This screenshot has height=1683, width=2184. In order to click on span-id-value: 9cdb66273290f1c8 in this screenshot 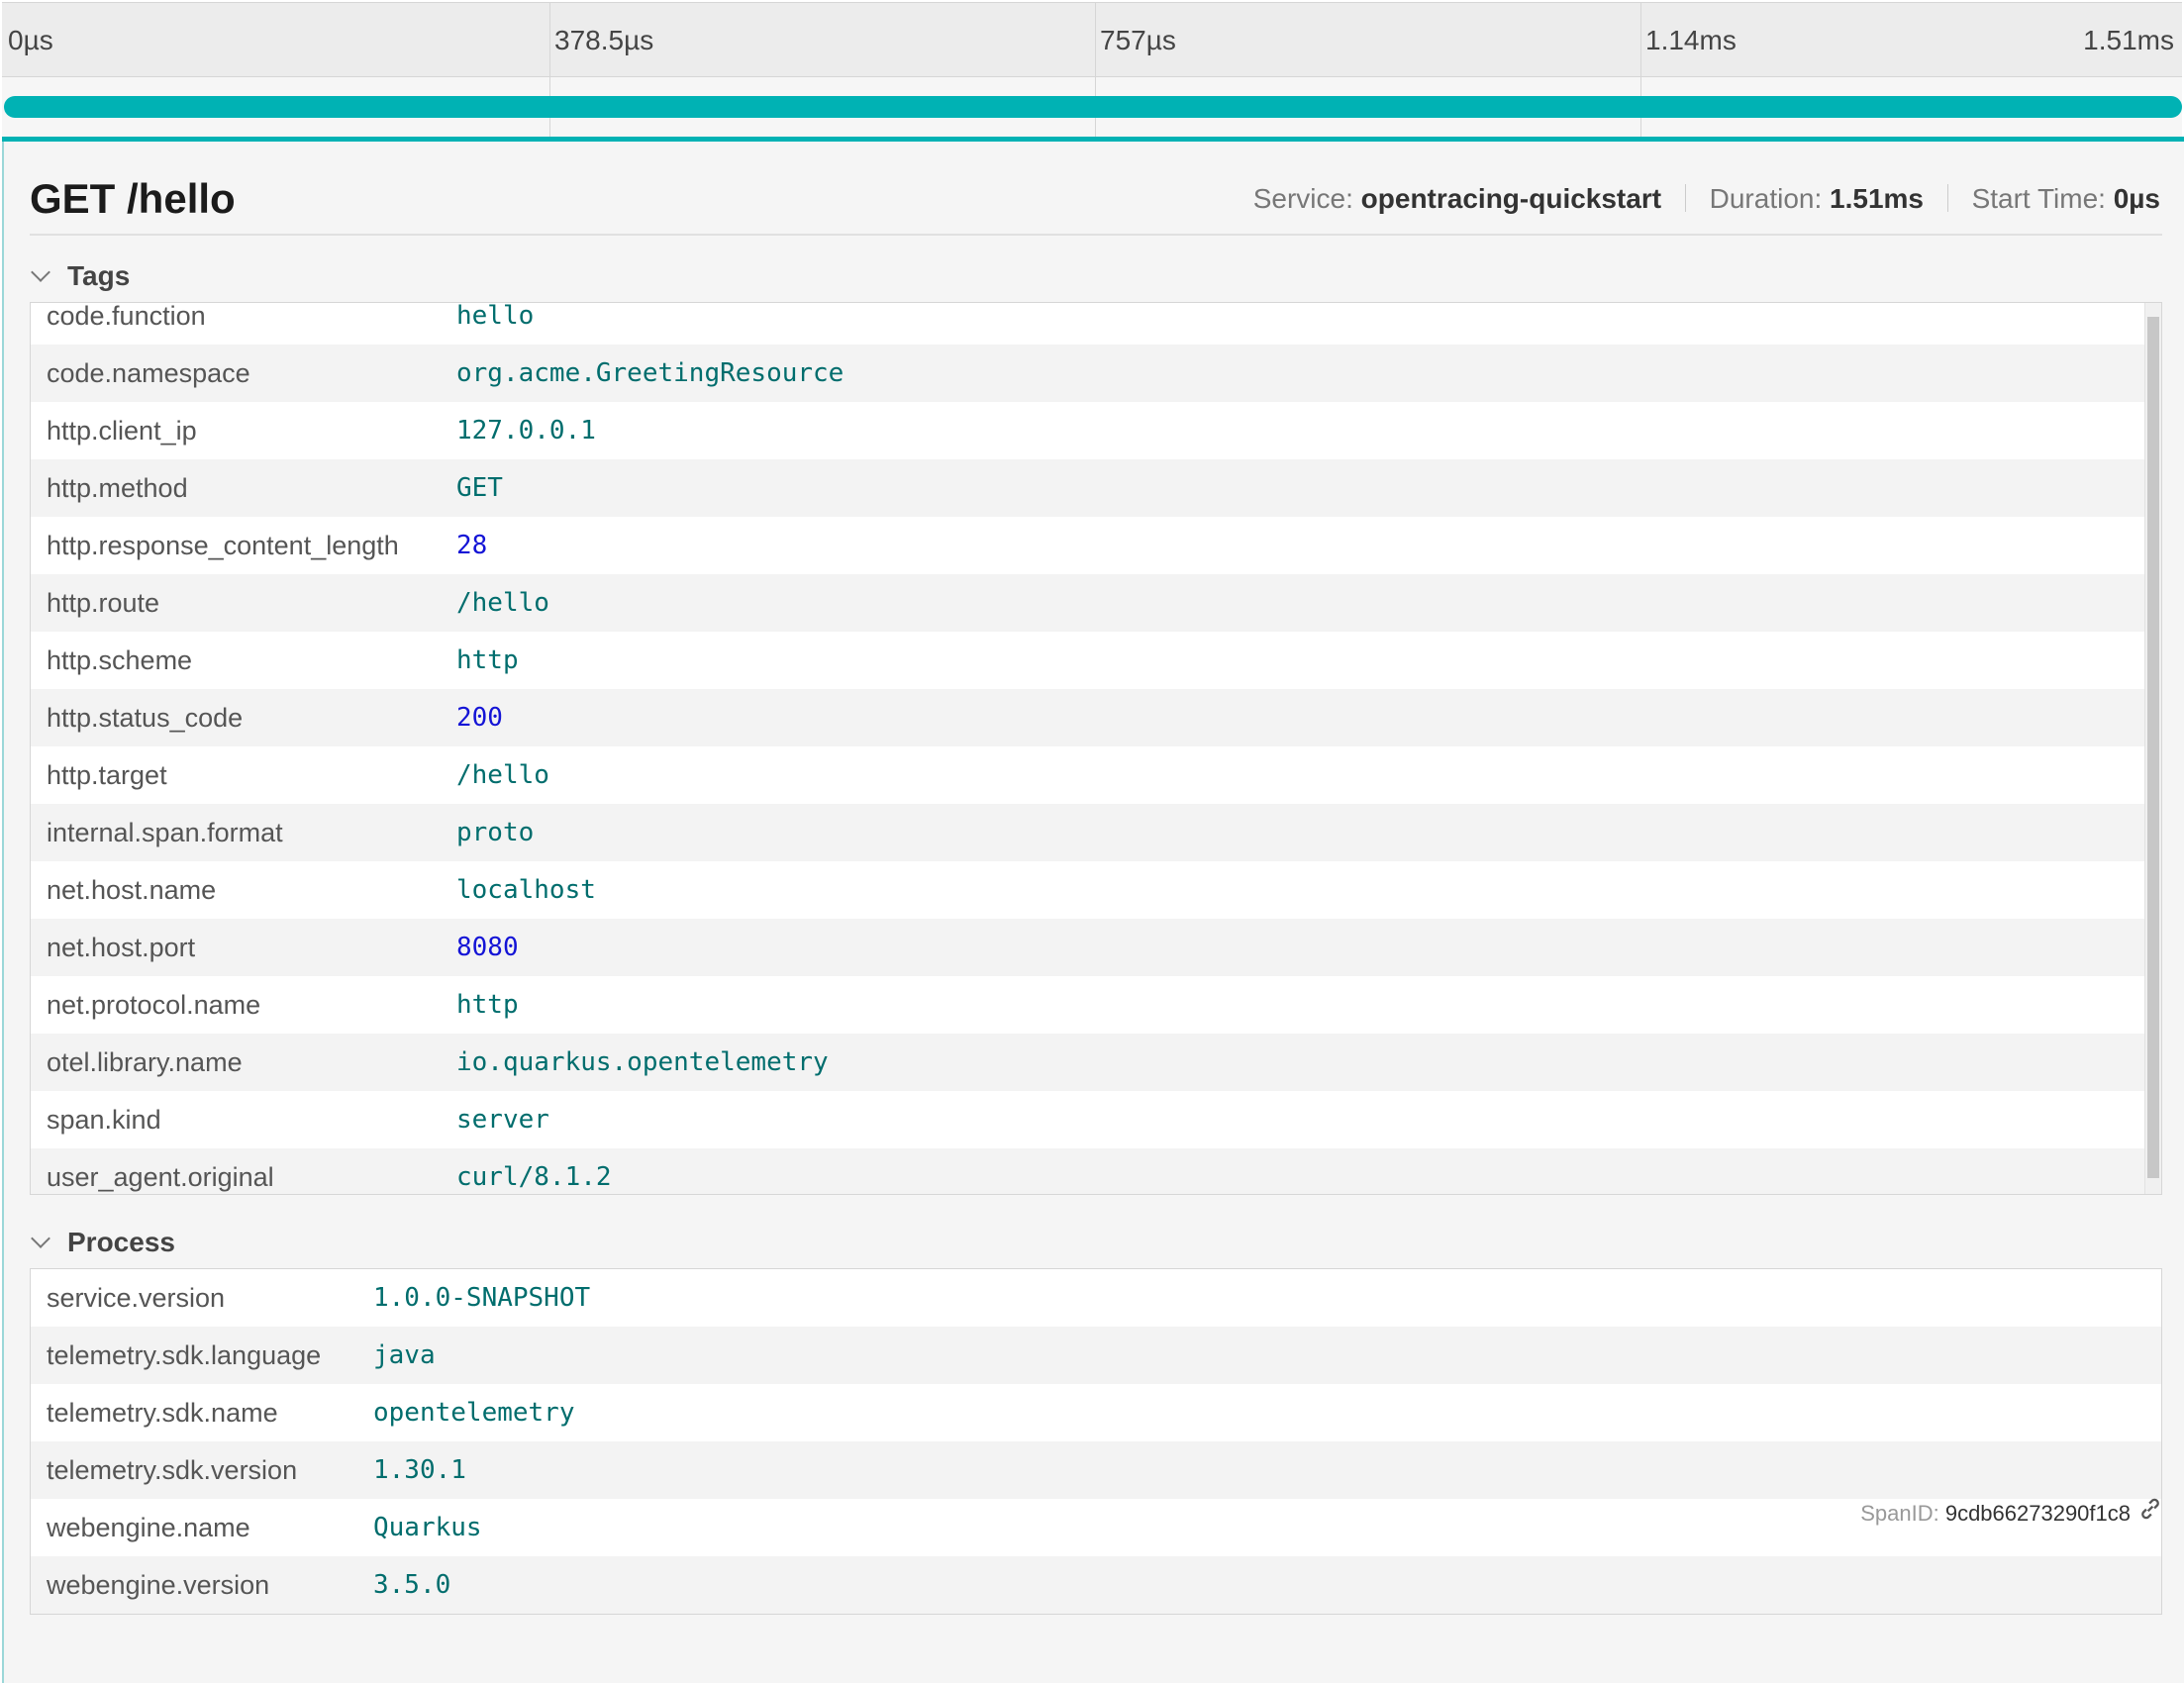, I will do `click(2037, 1514)`.